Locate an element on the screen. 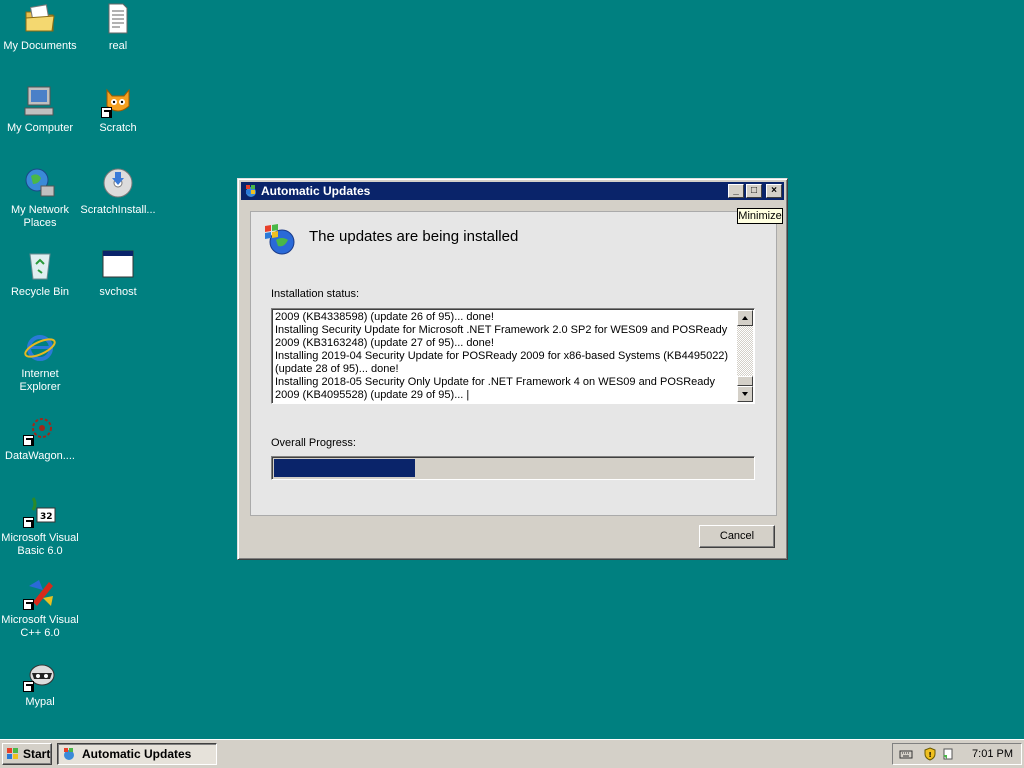 The width and height of the screenshot is (1024, 768). recycle-bin-icon is located at coordinates (40, 265).